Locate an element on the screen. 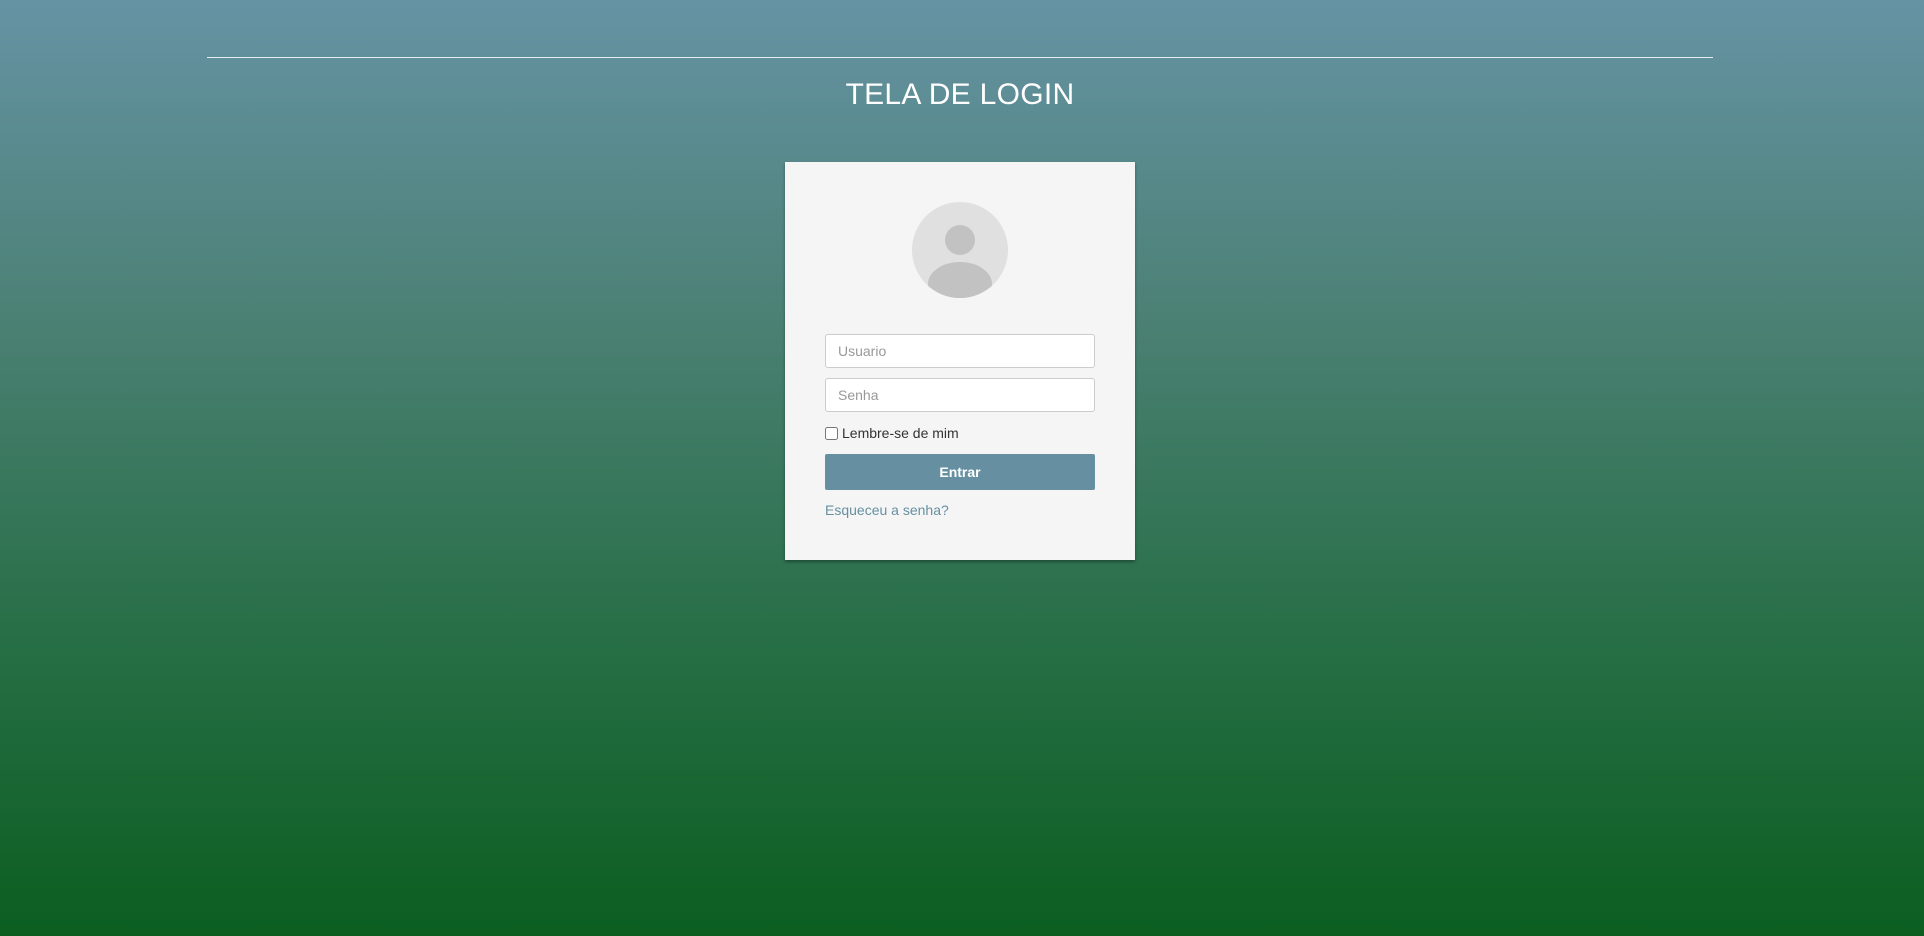 The height and width of the screenshot is (936, 1924). remember-me: Lembre-se de mim is located at coordinates (892, 433).